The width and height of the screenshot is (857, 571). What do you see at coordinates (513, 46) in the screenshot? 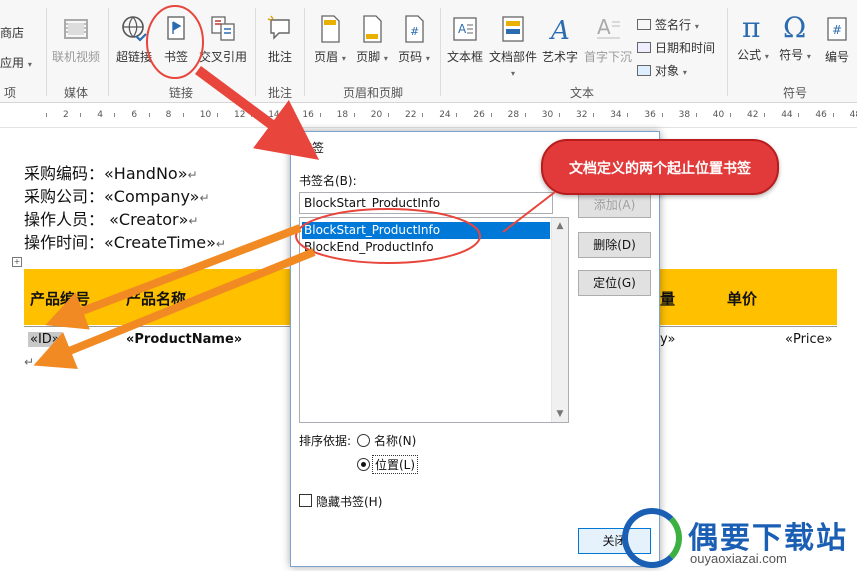
I see `quick-parts-button: 文档部件 ▾` at bounding box center [513, 46].